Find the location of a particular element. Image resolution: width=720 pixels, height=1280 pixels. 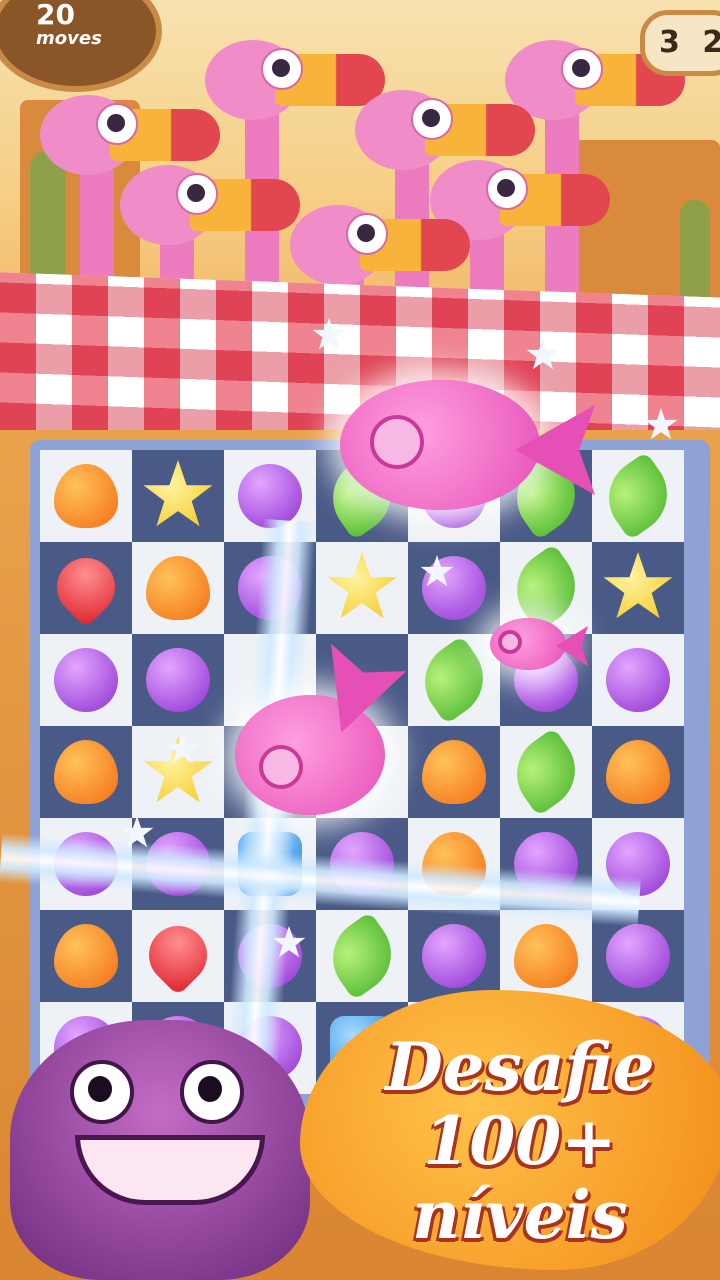

promo-text: Desafie 100+ níveis is located at coordinates (520, 1141).